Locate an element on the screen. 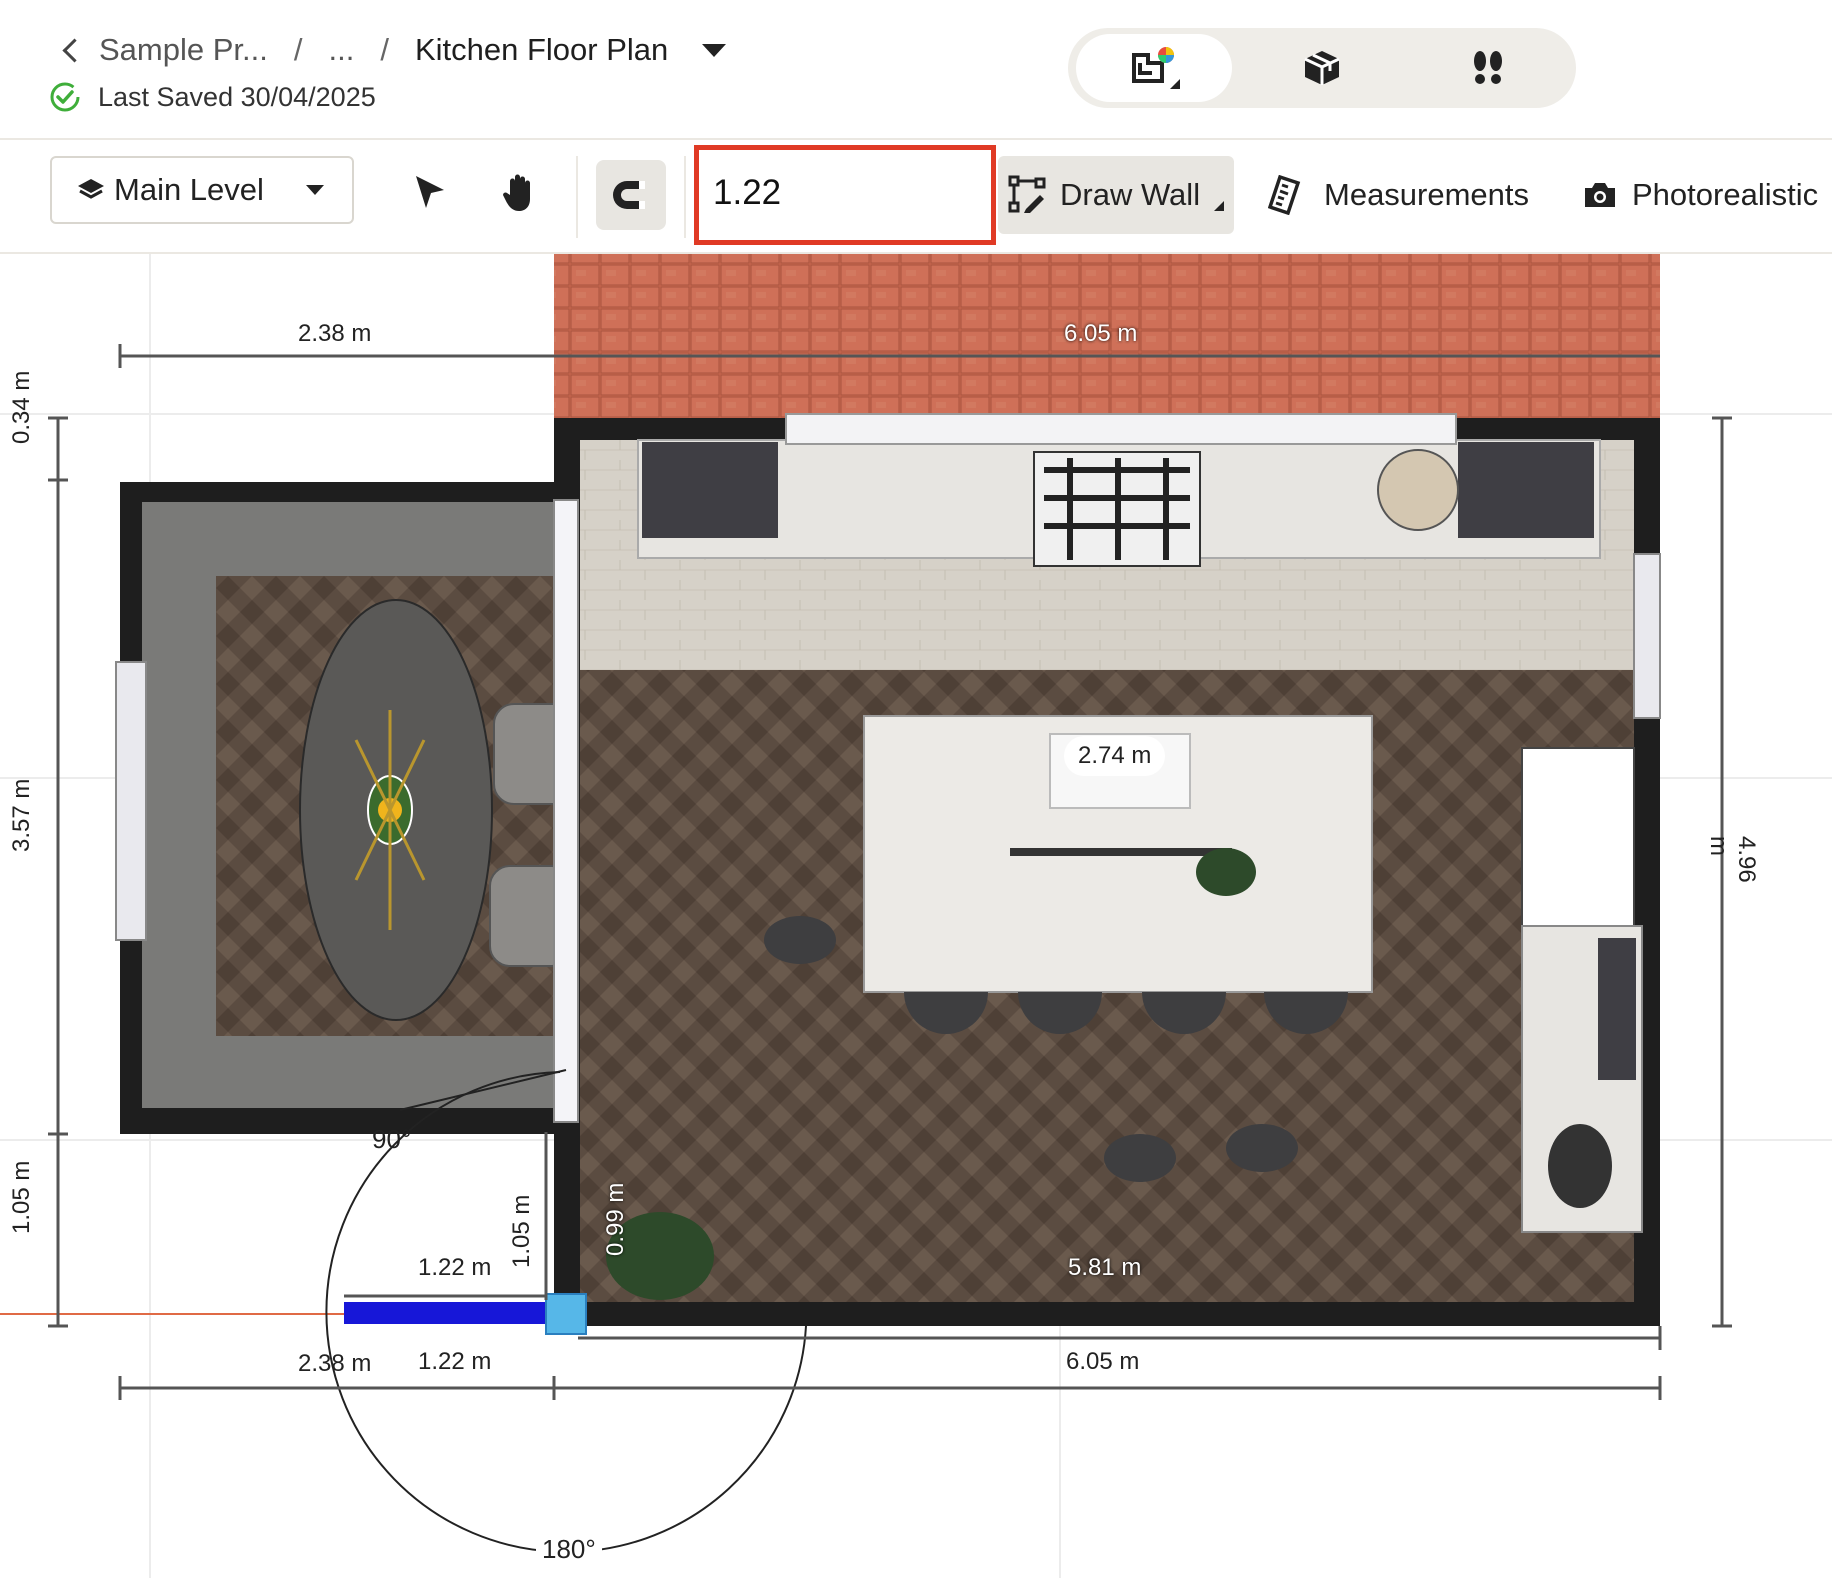 This screenshot has width=1832, height=1578. walkthrough-view-button is located at coordinates (1488, 68).